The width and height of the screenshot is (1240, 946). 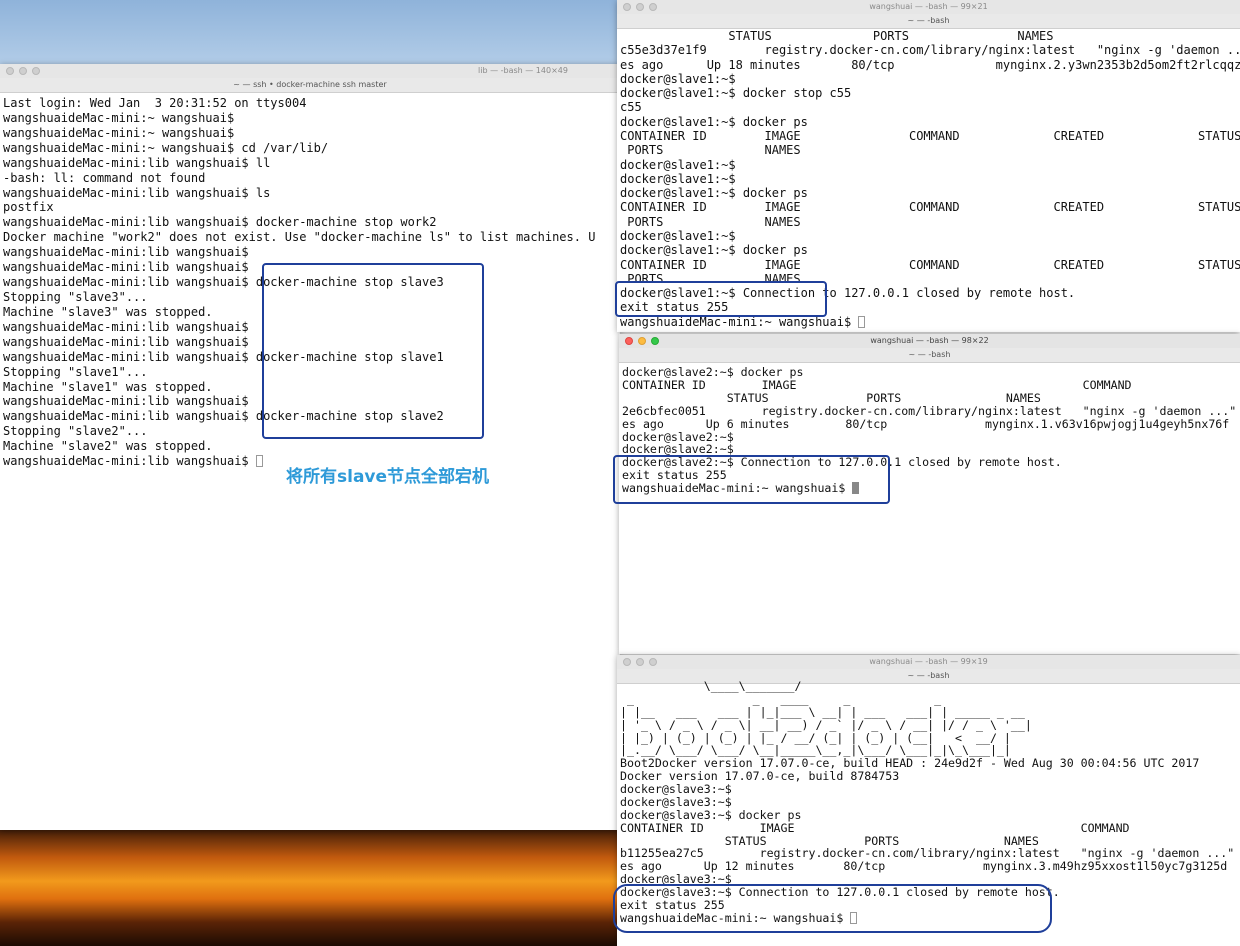 I want to click on terminal-line: \____\_______/, so click(x=711, y=686).